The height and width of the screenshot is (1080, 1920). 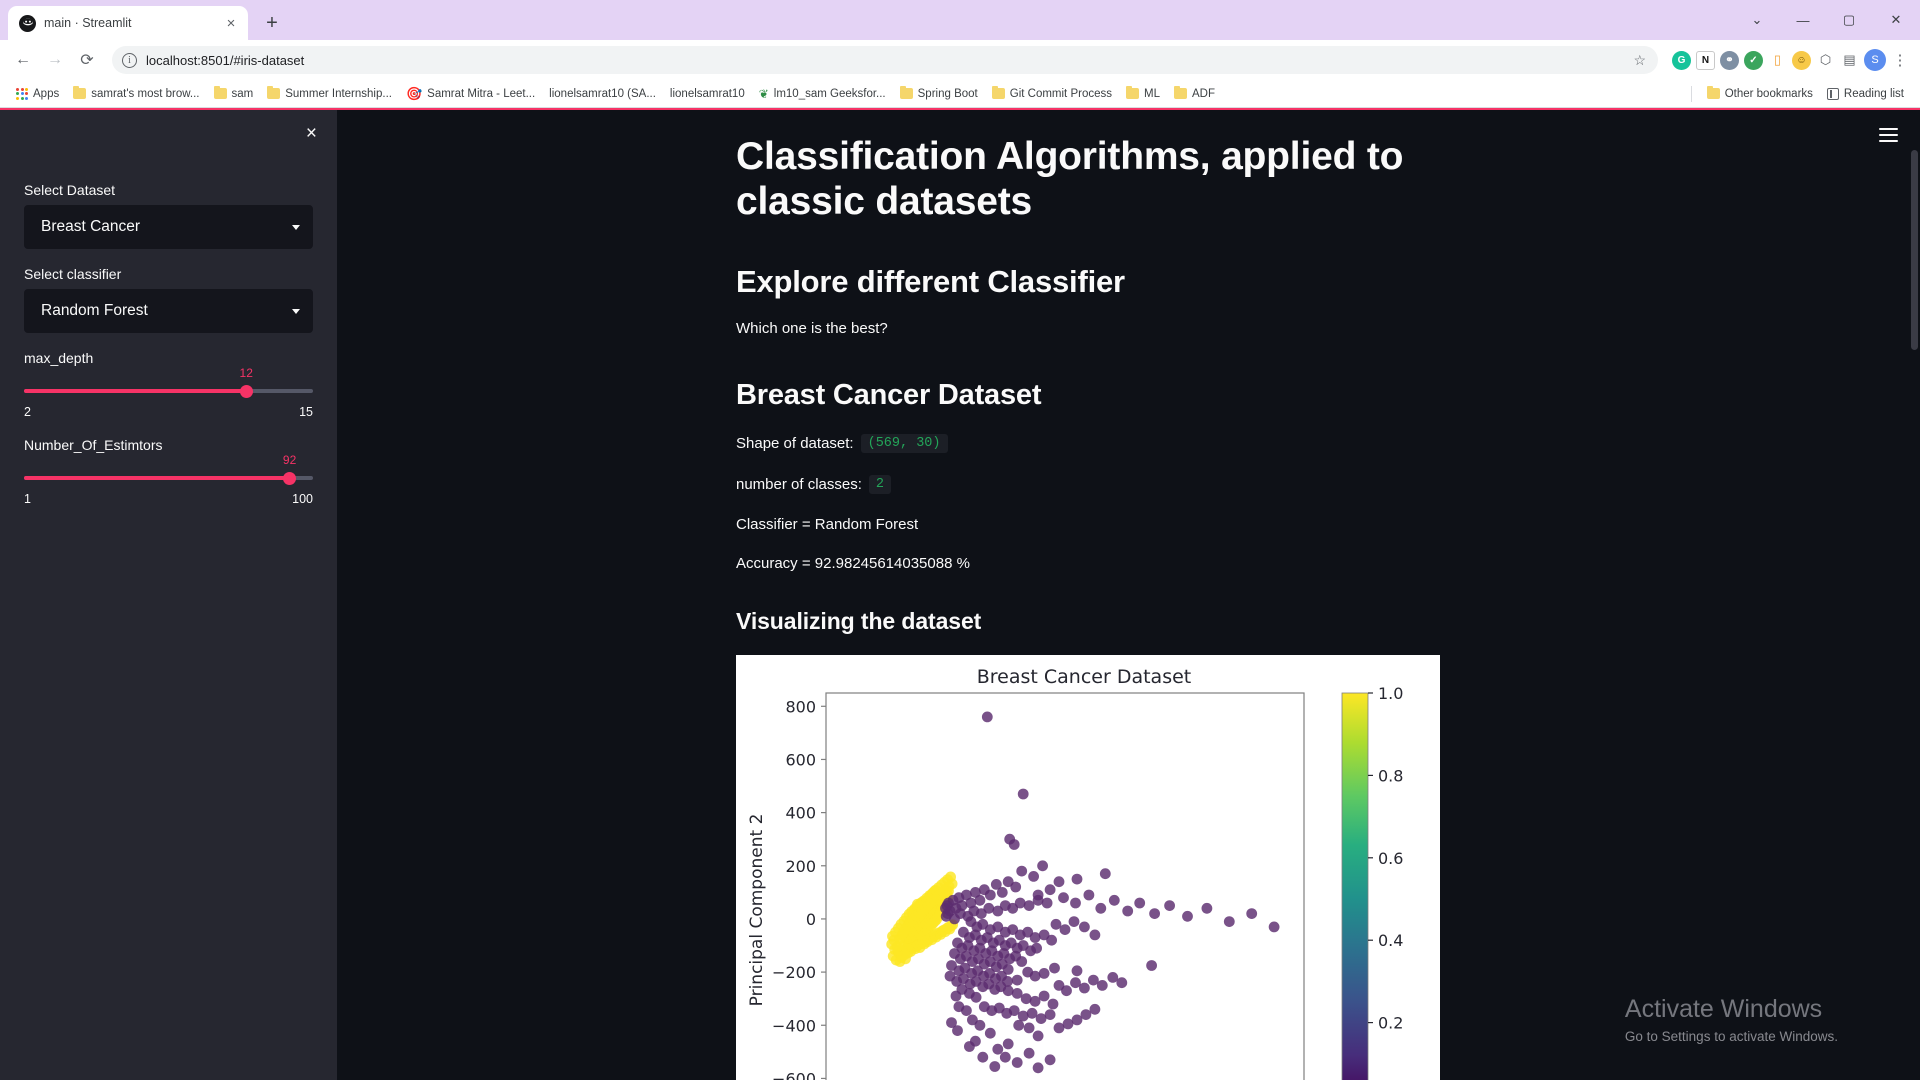 What do you see at coordinates (23, 60) in the screenshot?
I see `back-button: ←` at bounding box center [23, 60].